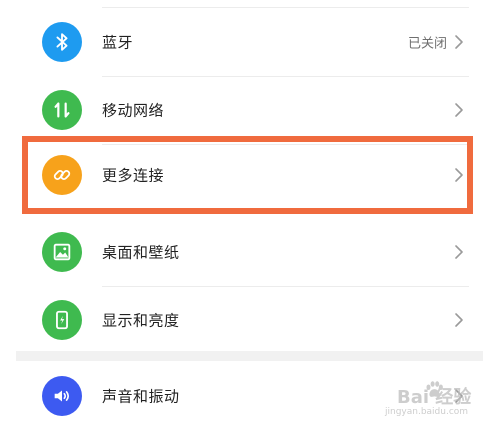  I want to click on watermark-url: jingyan.baidu.com, so click(427, 412).